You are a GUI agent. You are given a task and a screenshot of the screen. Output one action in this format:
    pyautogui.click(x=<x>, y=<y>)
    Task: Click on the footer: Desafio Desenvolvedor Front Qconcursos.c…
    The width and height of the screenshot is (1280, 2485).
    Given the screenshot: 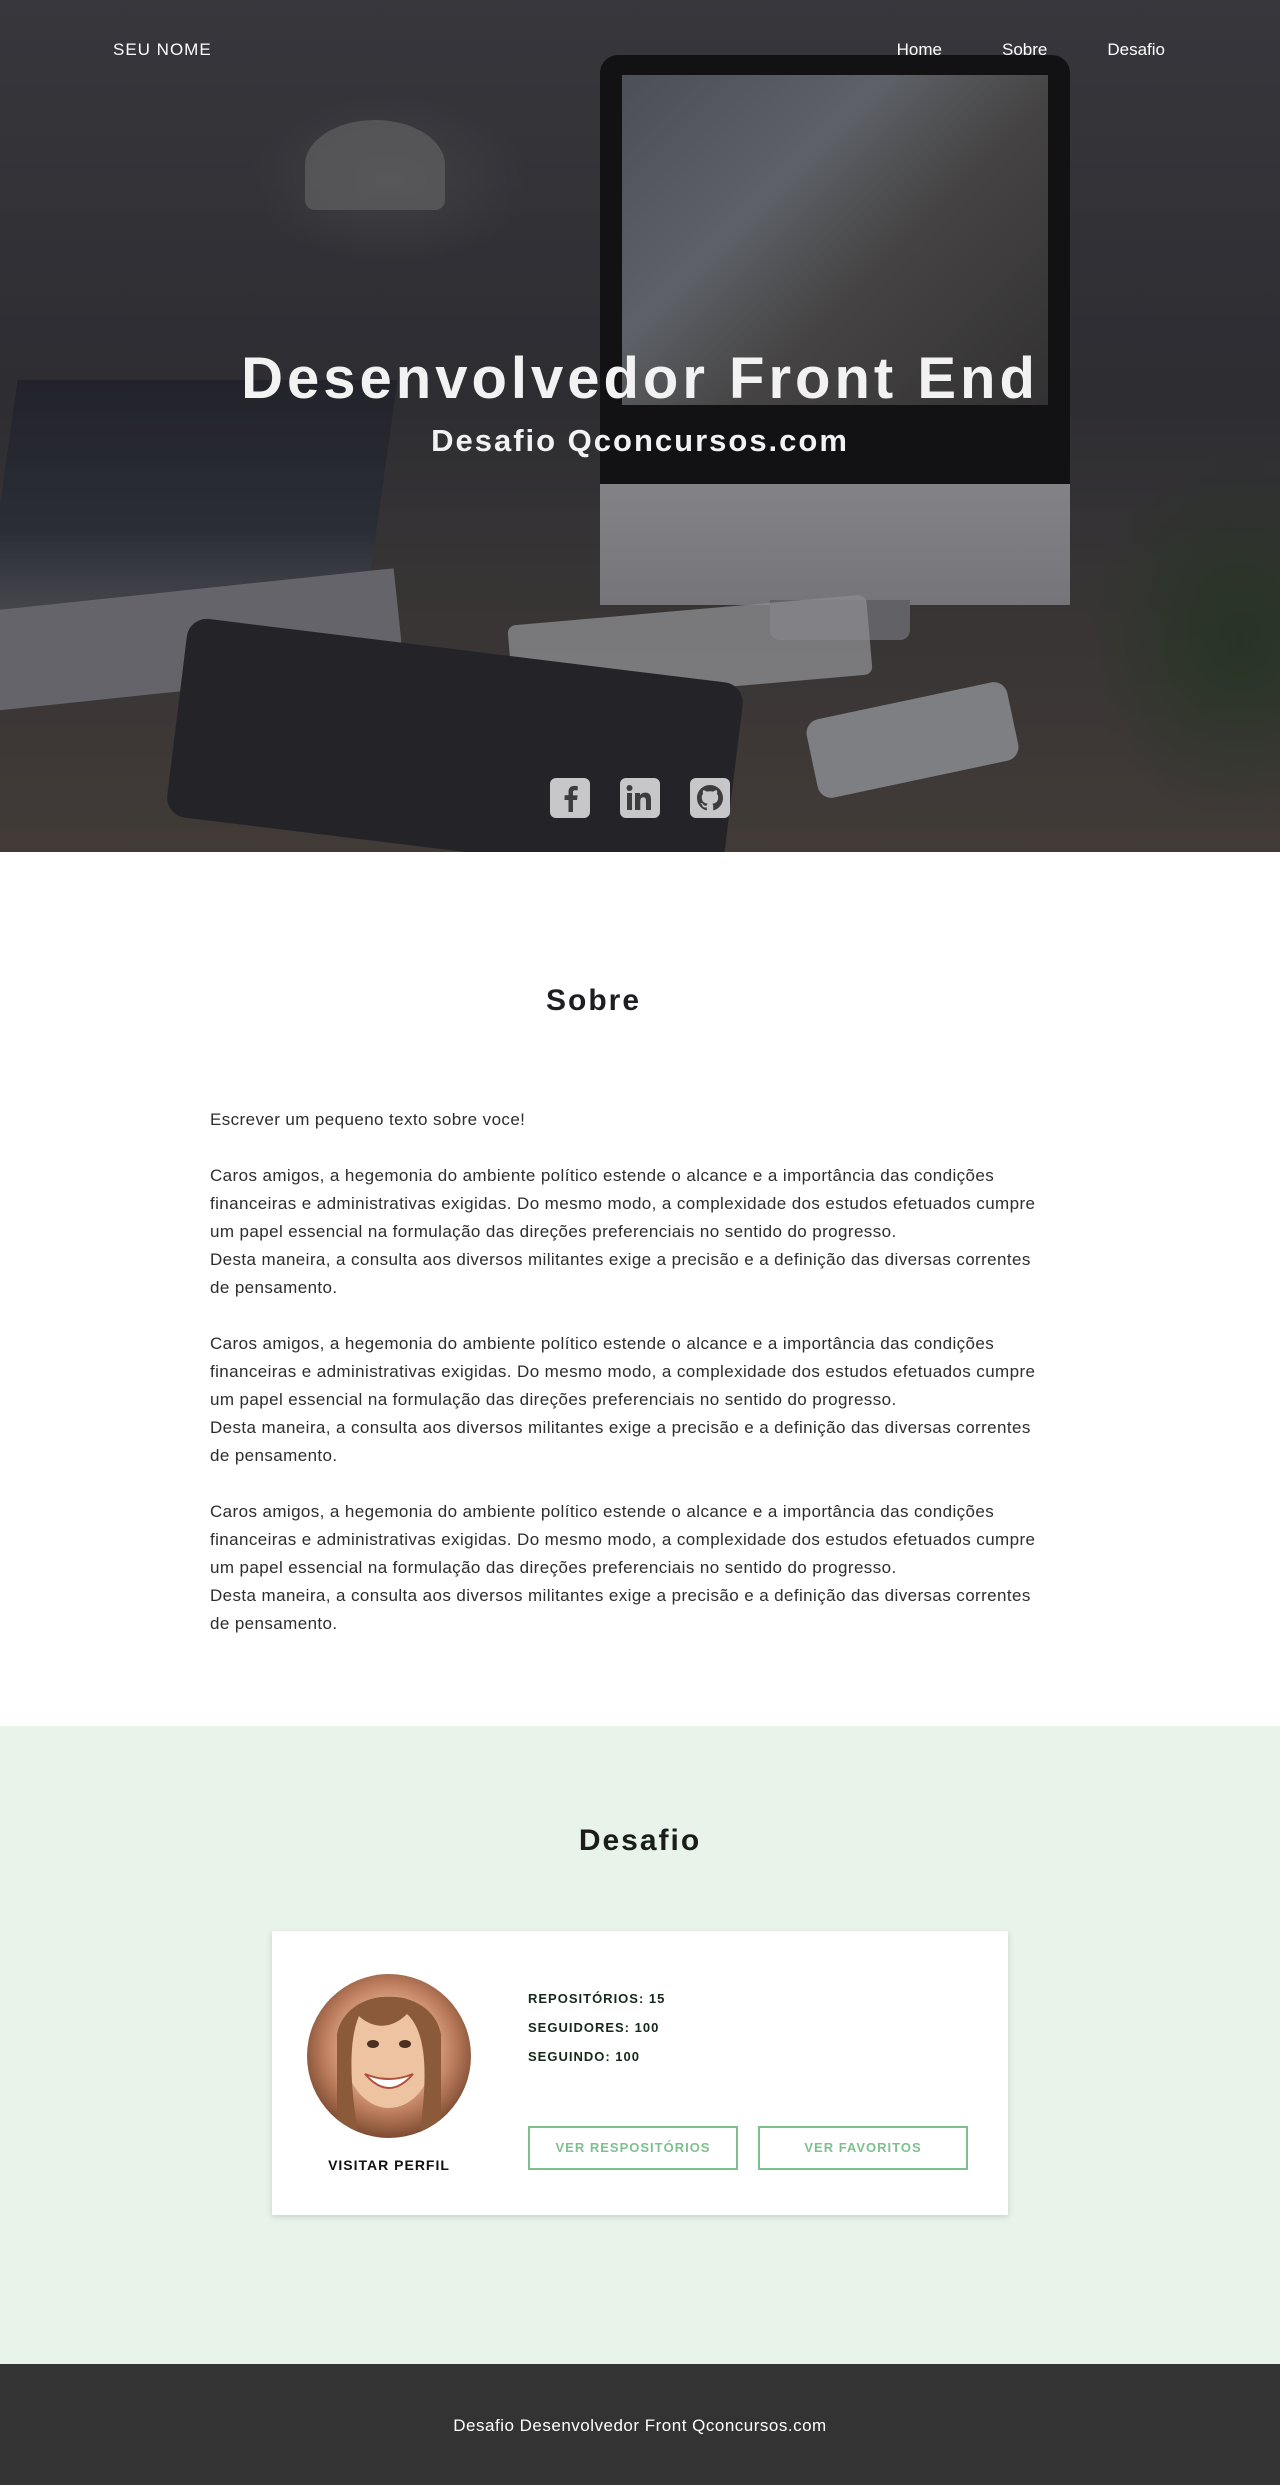 What is the action you would take?
    pyautogui.click(x=640, y=2424)
    